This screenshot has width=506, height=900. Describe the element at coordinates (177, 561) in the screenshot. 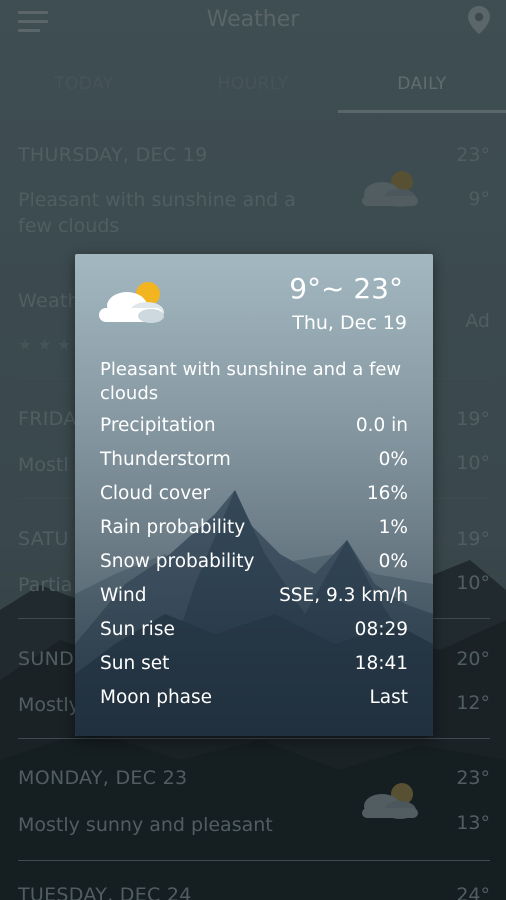

I see `detail-label: Snow probability` at that location.